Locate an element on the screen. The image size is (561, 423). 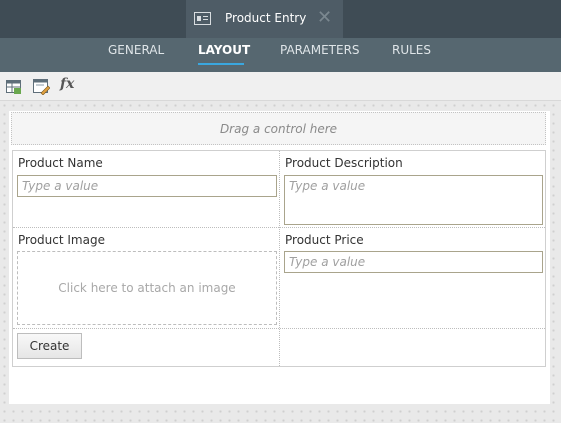
title-bar: Product Entry ✕ is located at coordinates (280, 19).